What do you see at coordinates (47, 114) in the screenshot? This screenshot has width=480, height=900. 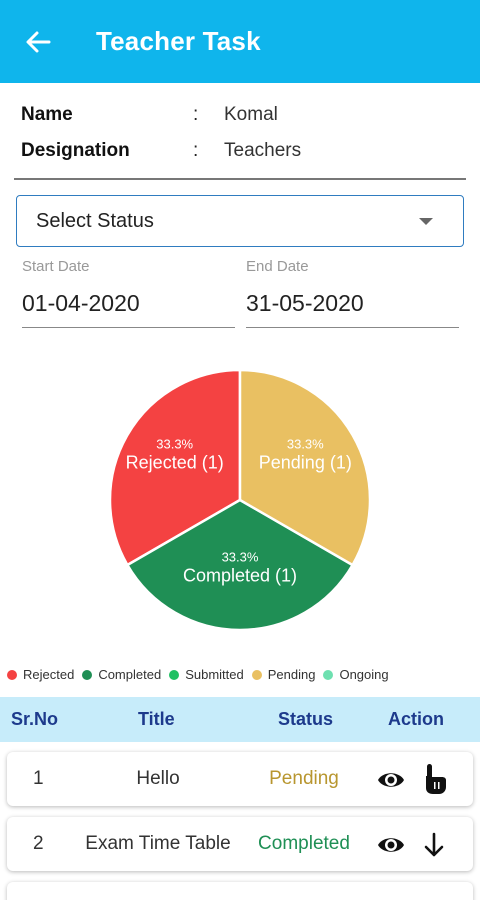 I see `name-label: Name` at bounding box center [47, 114].